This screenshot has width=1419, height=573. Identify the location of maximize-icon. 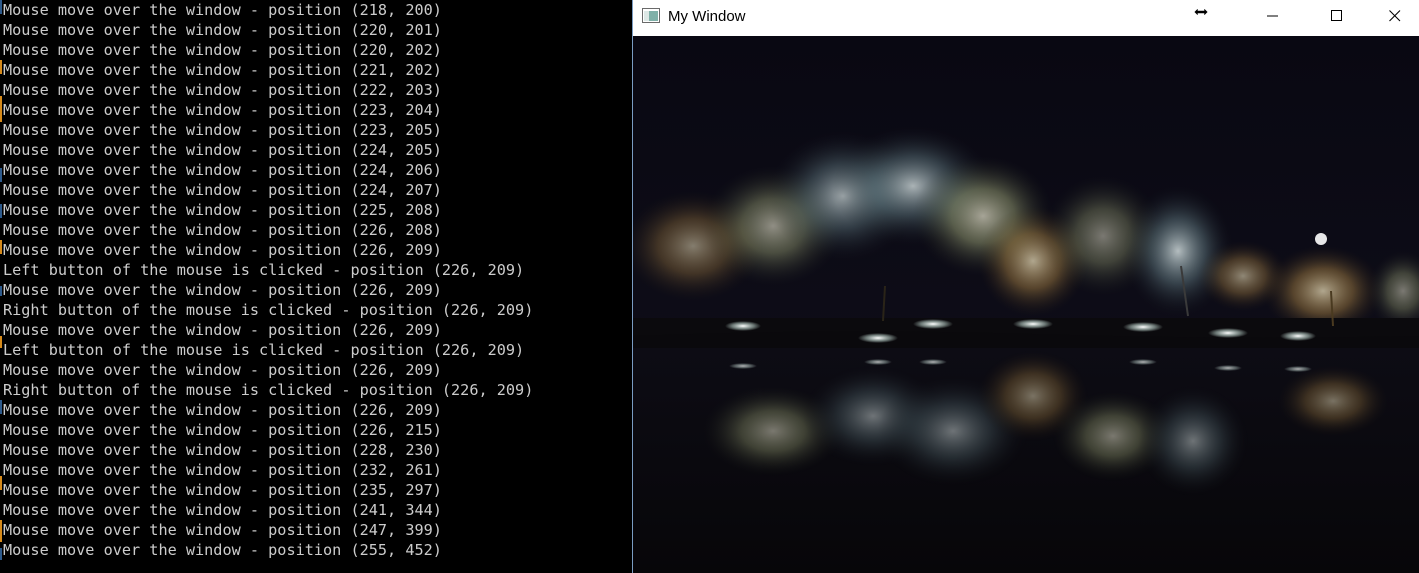
(1336, 15).